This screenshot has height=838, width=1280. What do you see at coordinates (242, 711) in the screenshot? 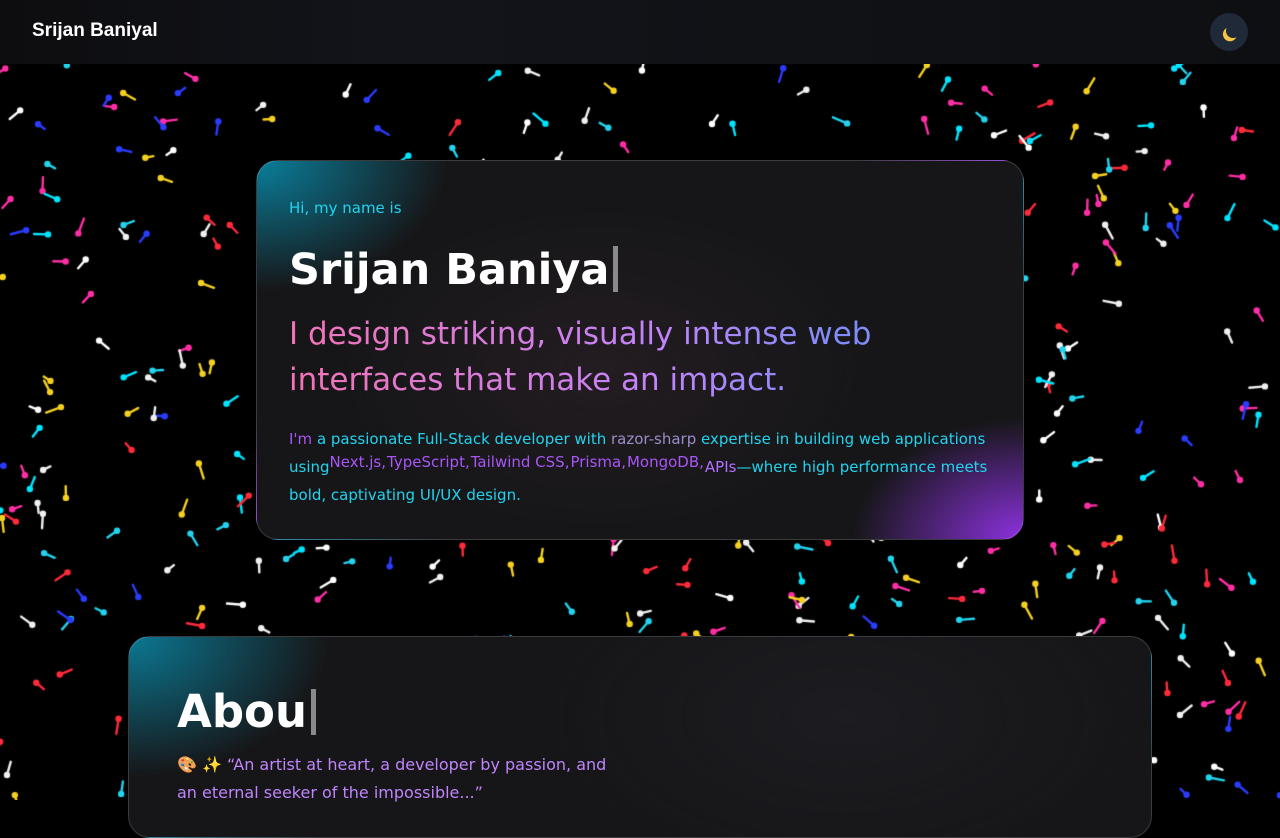
I see `about-title-text: Abou` at bounding box center [242, 711].